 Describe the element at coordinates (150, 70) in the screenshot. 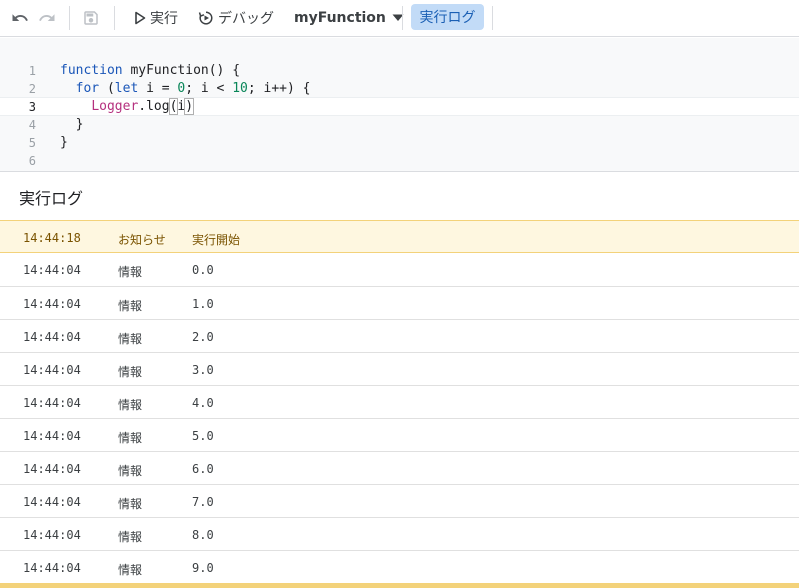

I see `code-text: function myFunction() {` at that location.